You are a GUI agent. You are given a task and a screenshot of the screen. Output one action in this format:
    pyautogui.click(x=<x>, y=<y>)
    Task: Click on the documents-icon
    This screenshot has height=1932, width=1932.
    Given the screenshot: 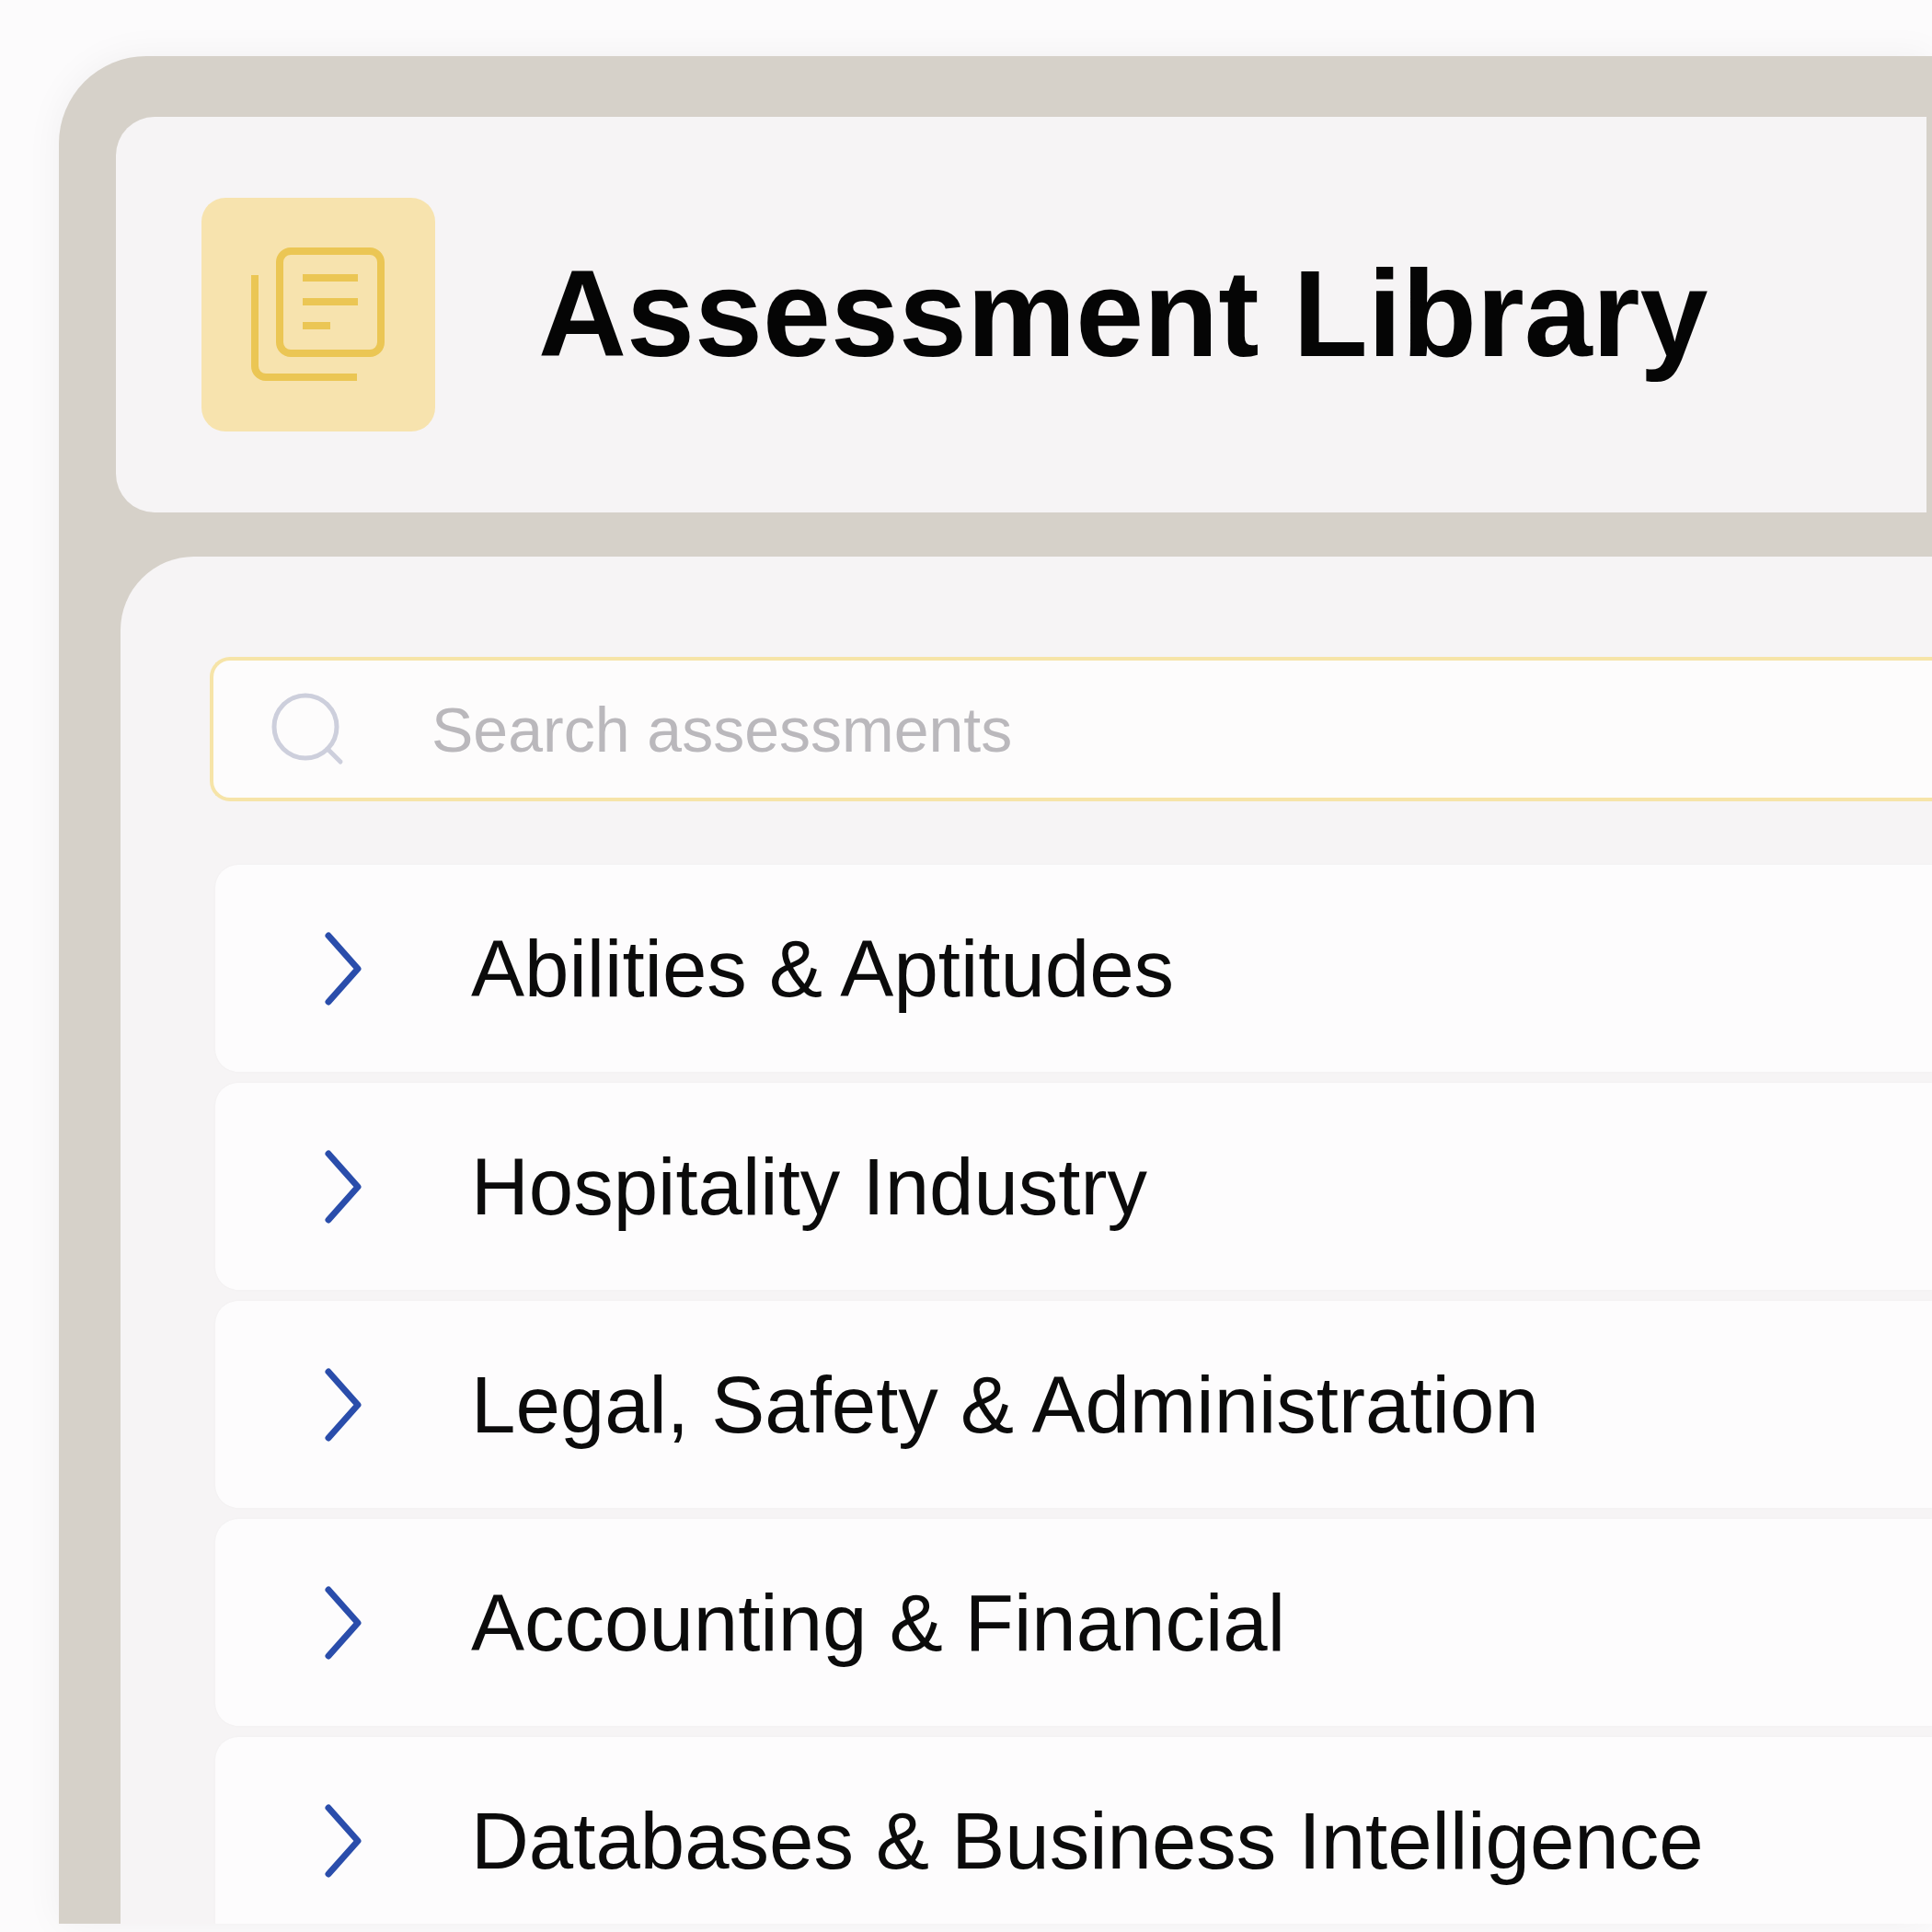 What is the action you would take?
    pyautogui.click(x=318, y=314)
    